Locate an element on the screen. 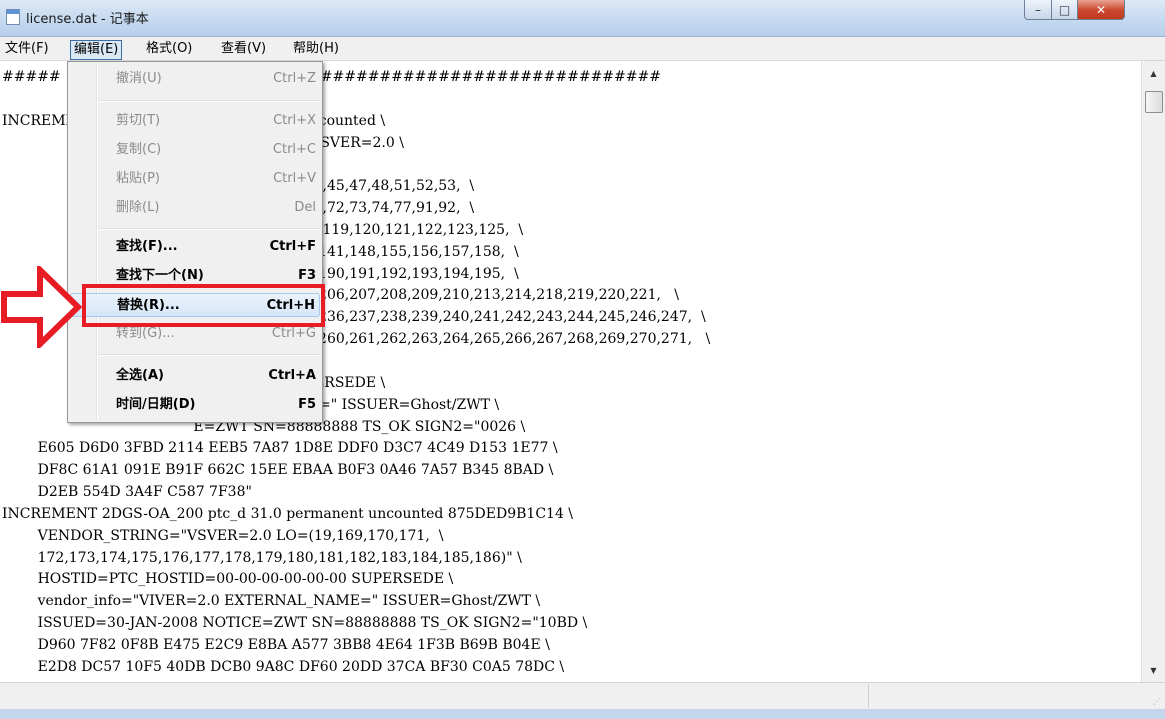  menu-edit: 编辑(E) is located at coordinates (96, 50).